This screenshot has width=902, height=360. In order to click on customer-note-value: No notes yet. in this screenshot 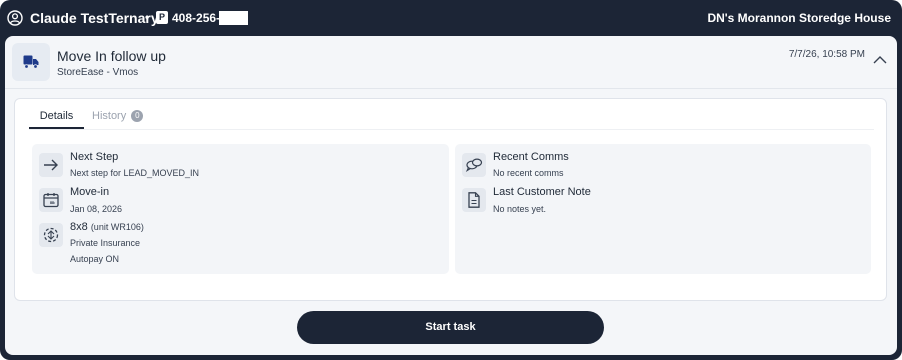, I will do `click(520, 209)`.